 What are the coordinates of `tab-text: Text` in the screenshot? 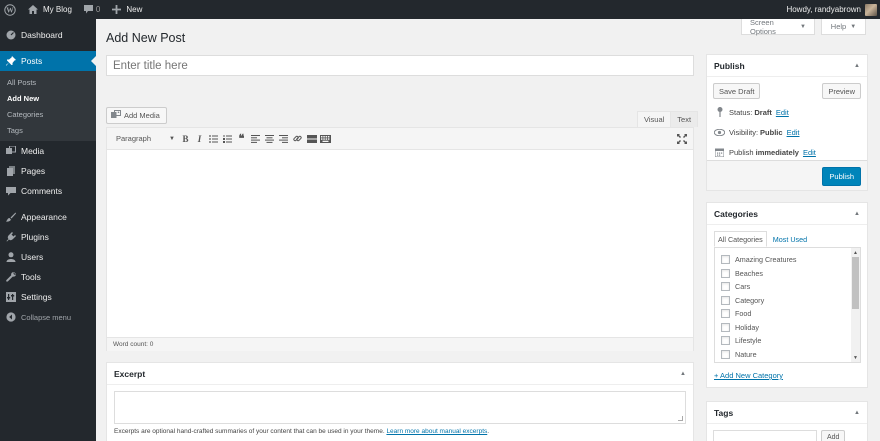 It's located at (685, 119).